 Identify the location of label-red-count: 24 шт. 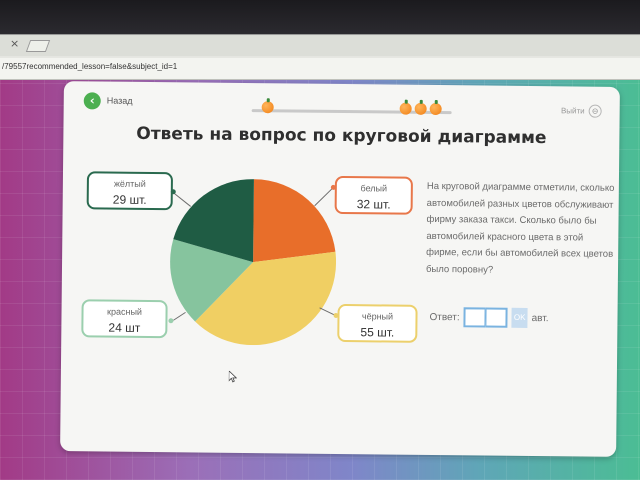
(124, 327).